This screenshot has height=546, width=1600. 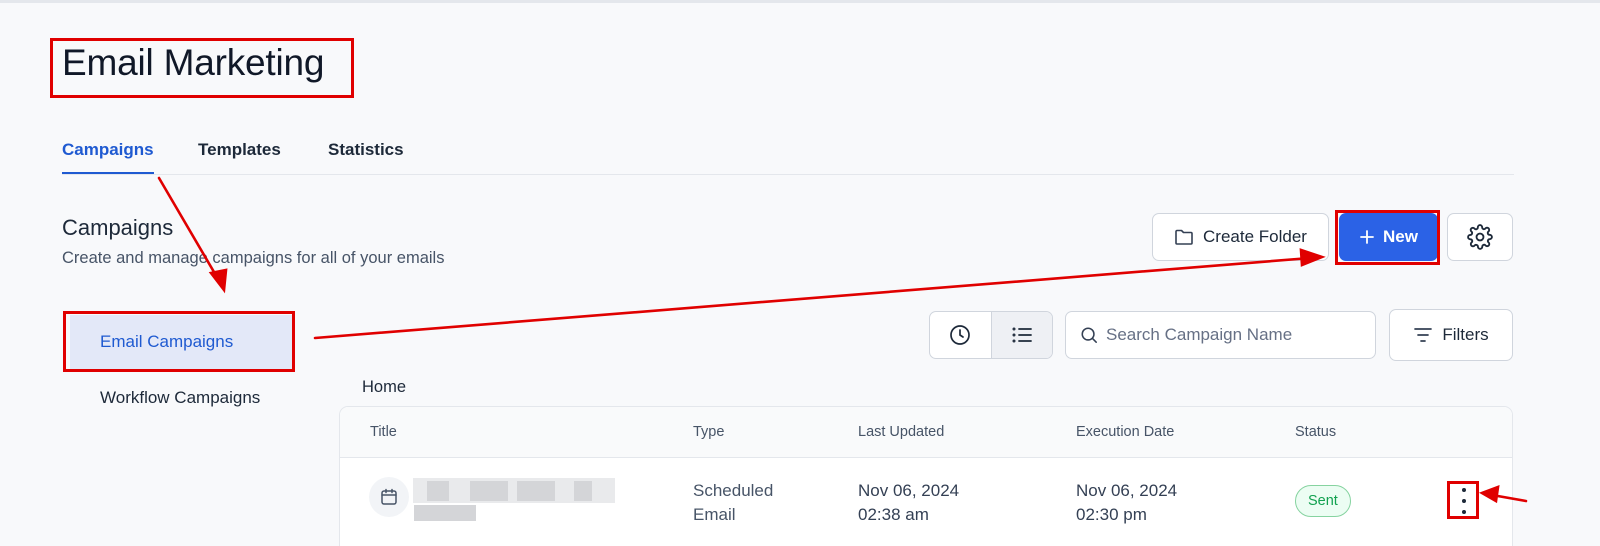 What do you see at coordinates (1255, 236) in the screenshot?
I see `create-folder-label: Create Folder` at bounding box center [1255, 236].